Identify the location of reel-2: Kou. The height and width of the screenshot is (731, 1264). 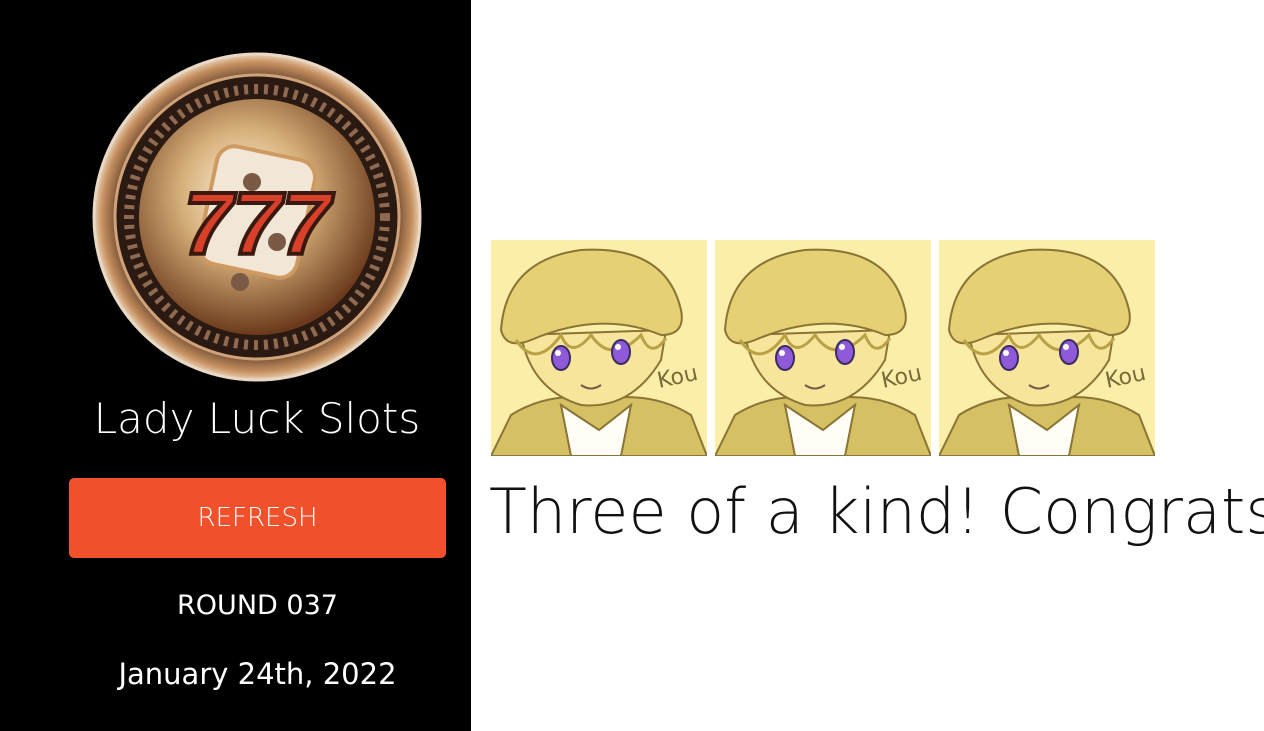
(823, 348).